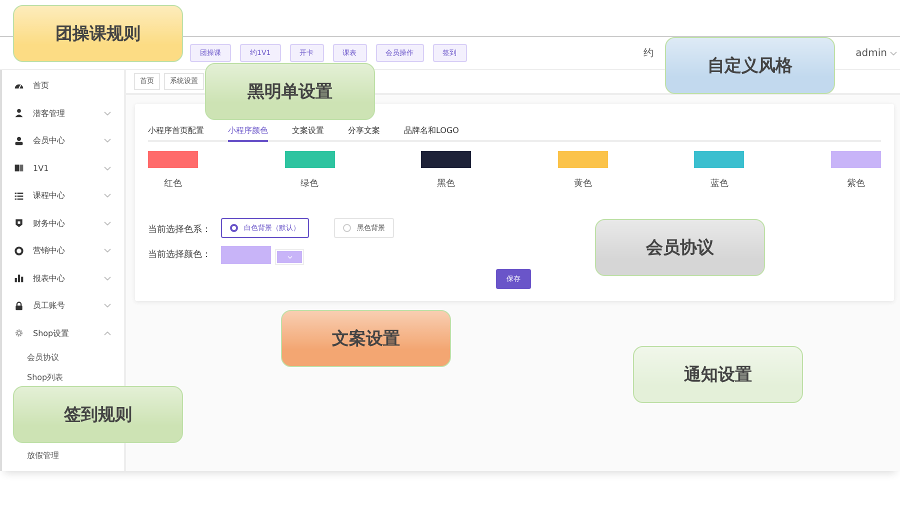 Image resolution: width=900 pixels, height=506 pixels. What do you see at coordinates (308, 132) in the screenshot?
I see `tab: 文案设置` at bounding box center [308, 132].